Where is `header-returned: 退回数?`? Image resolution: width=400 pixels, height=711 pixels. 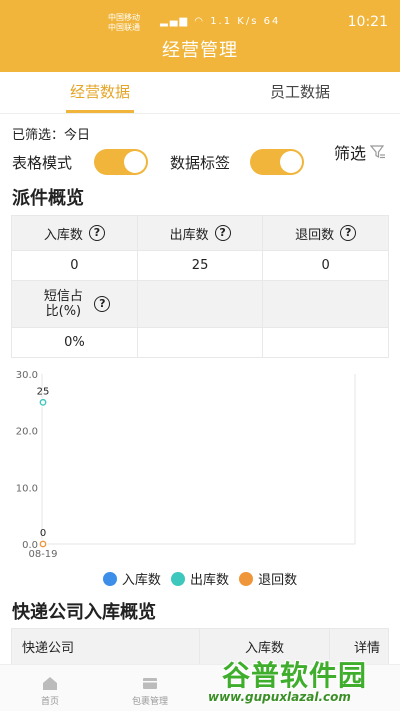
header-returned: 退回数? is located at coordinates (325, 233).